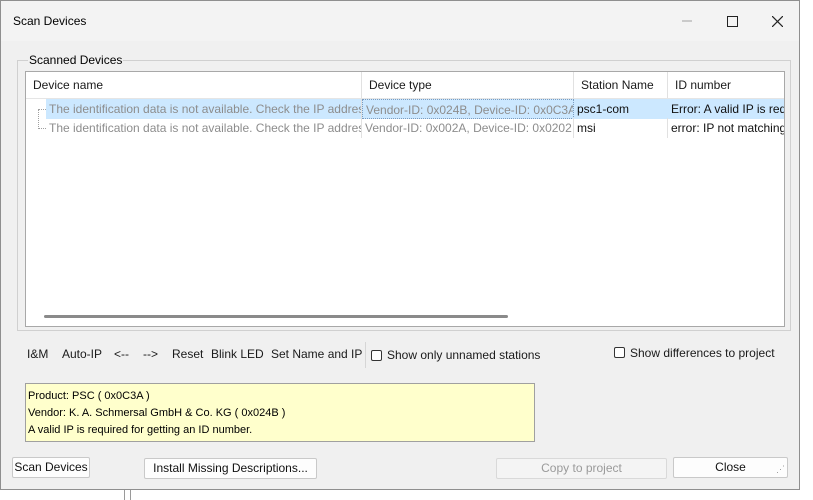  What do you see at coordinates (730, 467) in the screenshot?
I see `close-button: Close` at bounding box center [730, 467].